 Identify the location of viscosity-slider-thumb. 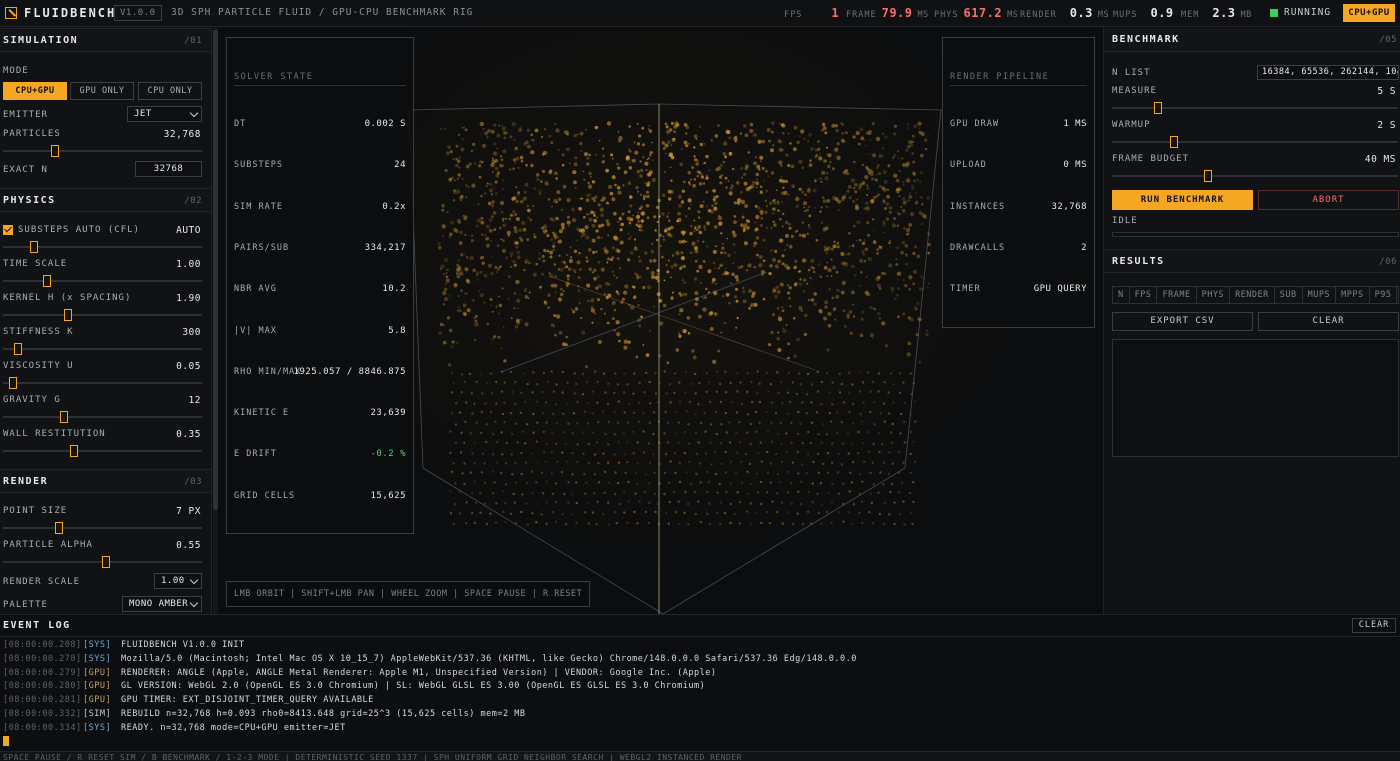
(13, 383).